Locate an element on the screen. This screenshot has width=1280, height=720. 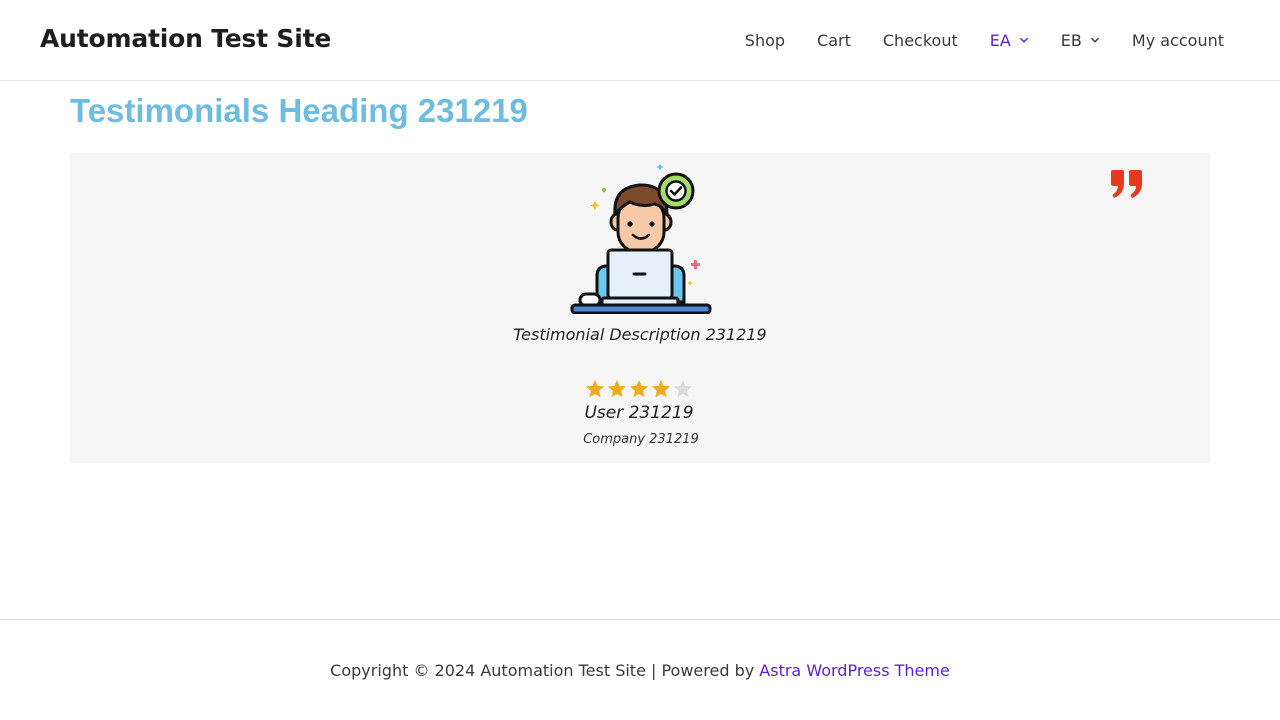
nav-item-label: EA is located at coordinates (1000, 40).